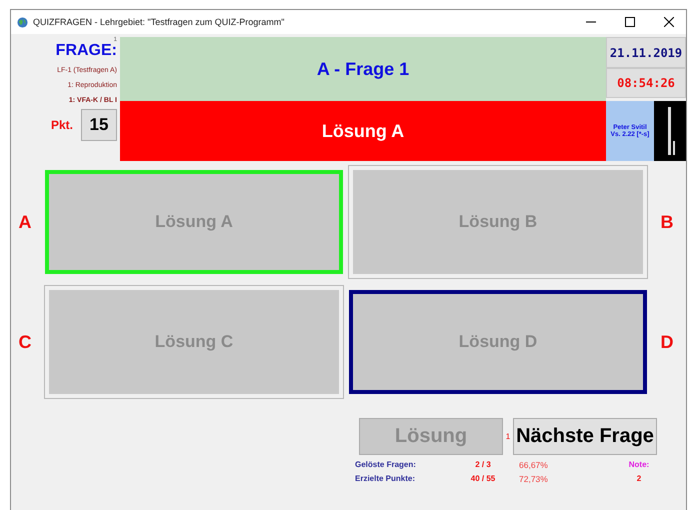  What do you see at coordinates (99, 125) in the screenshot?
I see `points-value: 15` at bounding box center [99, 125].